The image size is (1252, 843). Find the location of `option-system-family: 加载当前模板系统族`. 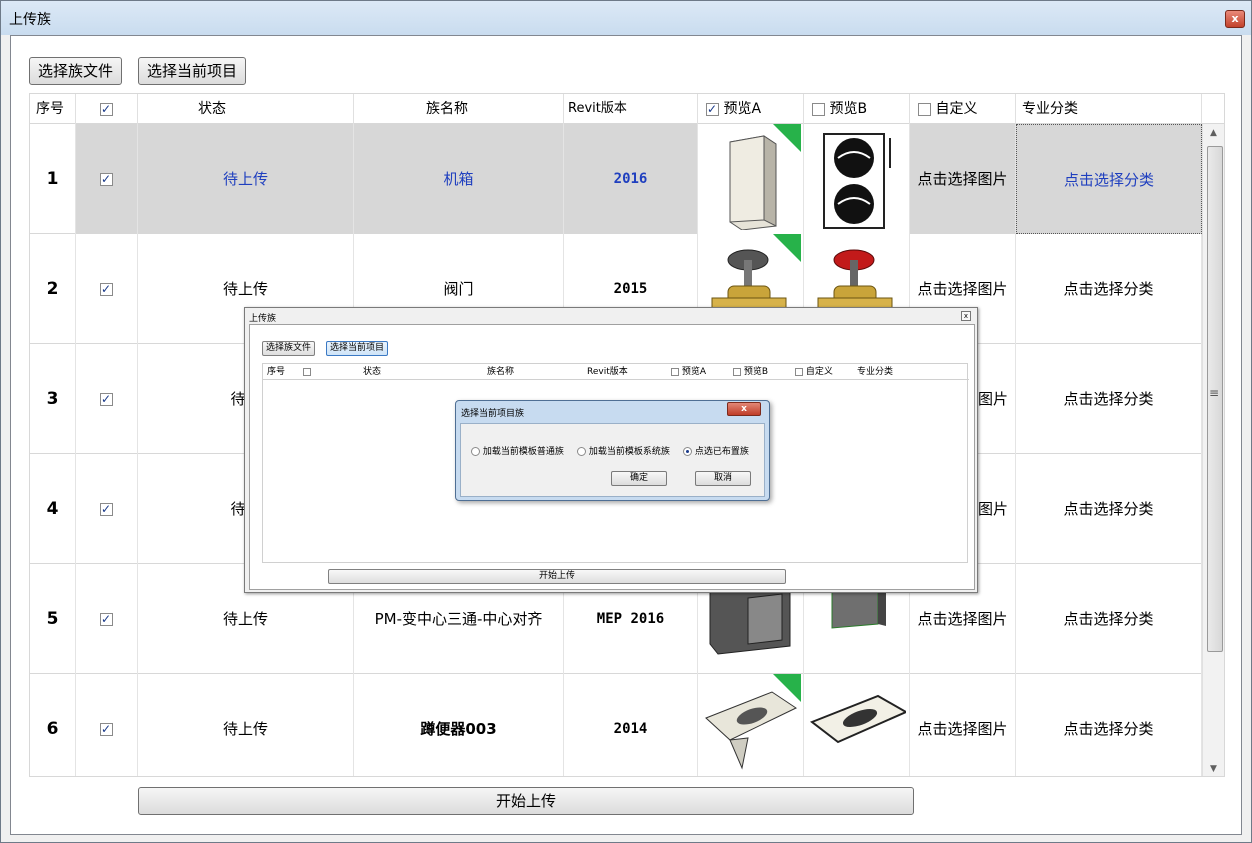

option-system-family: 加载当前模板系统族 is located at coordinates (623, 450).